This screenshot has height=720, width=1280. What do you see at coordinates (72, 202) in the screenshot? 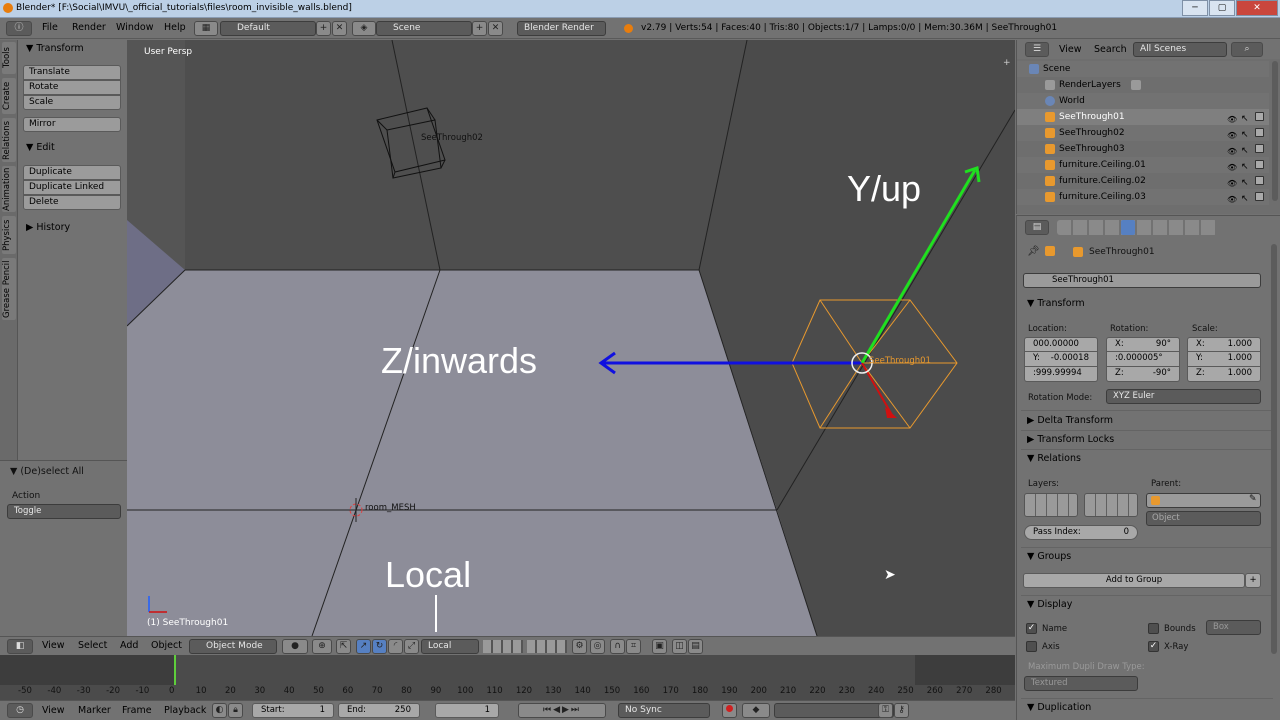
I see `delete-button: Delete` at bounding box center [72, 202].